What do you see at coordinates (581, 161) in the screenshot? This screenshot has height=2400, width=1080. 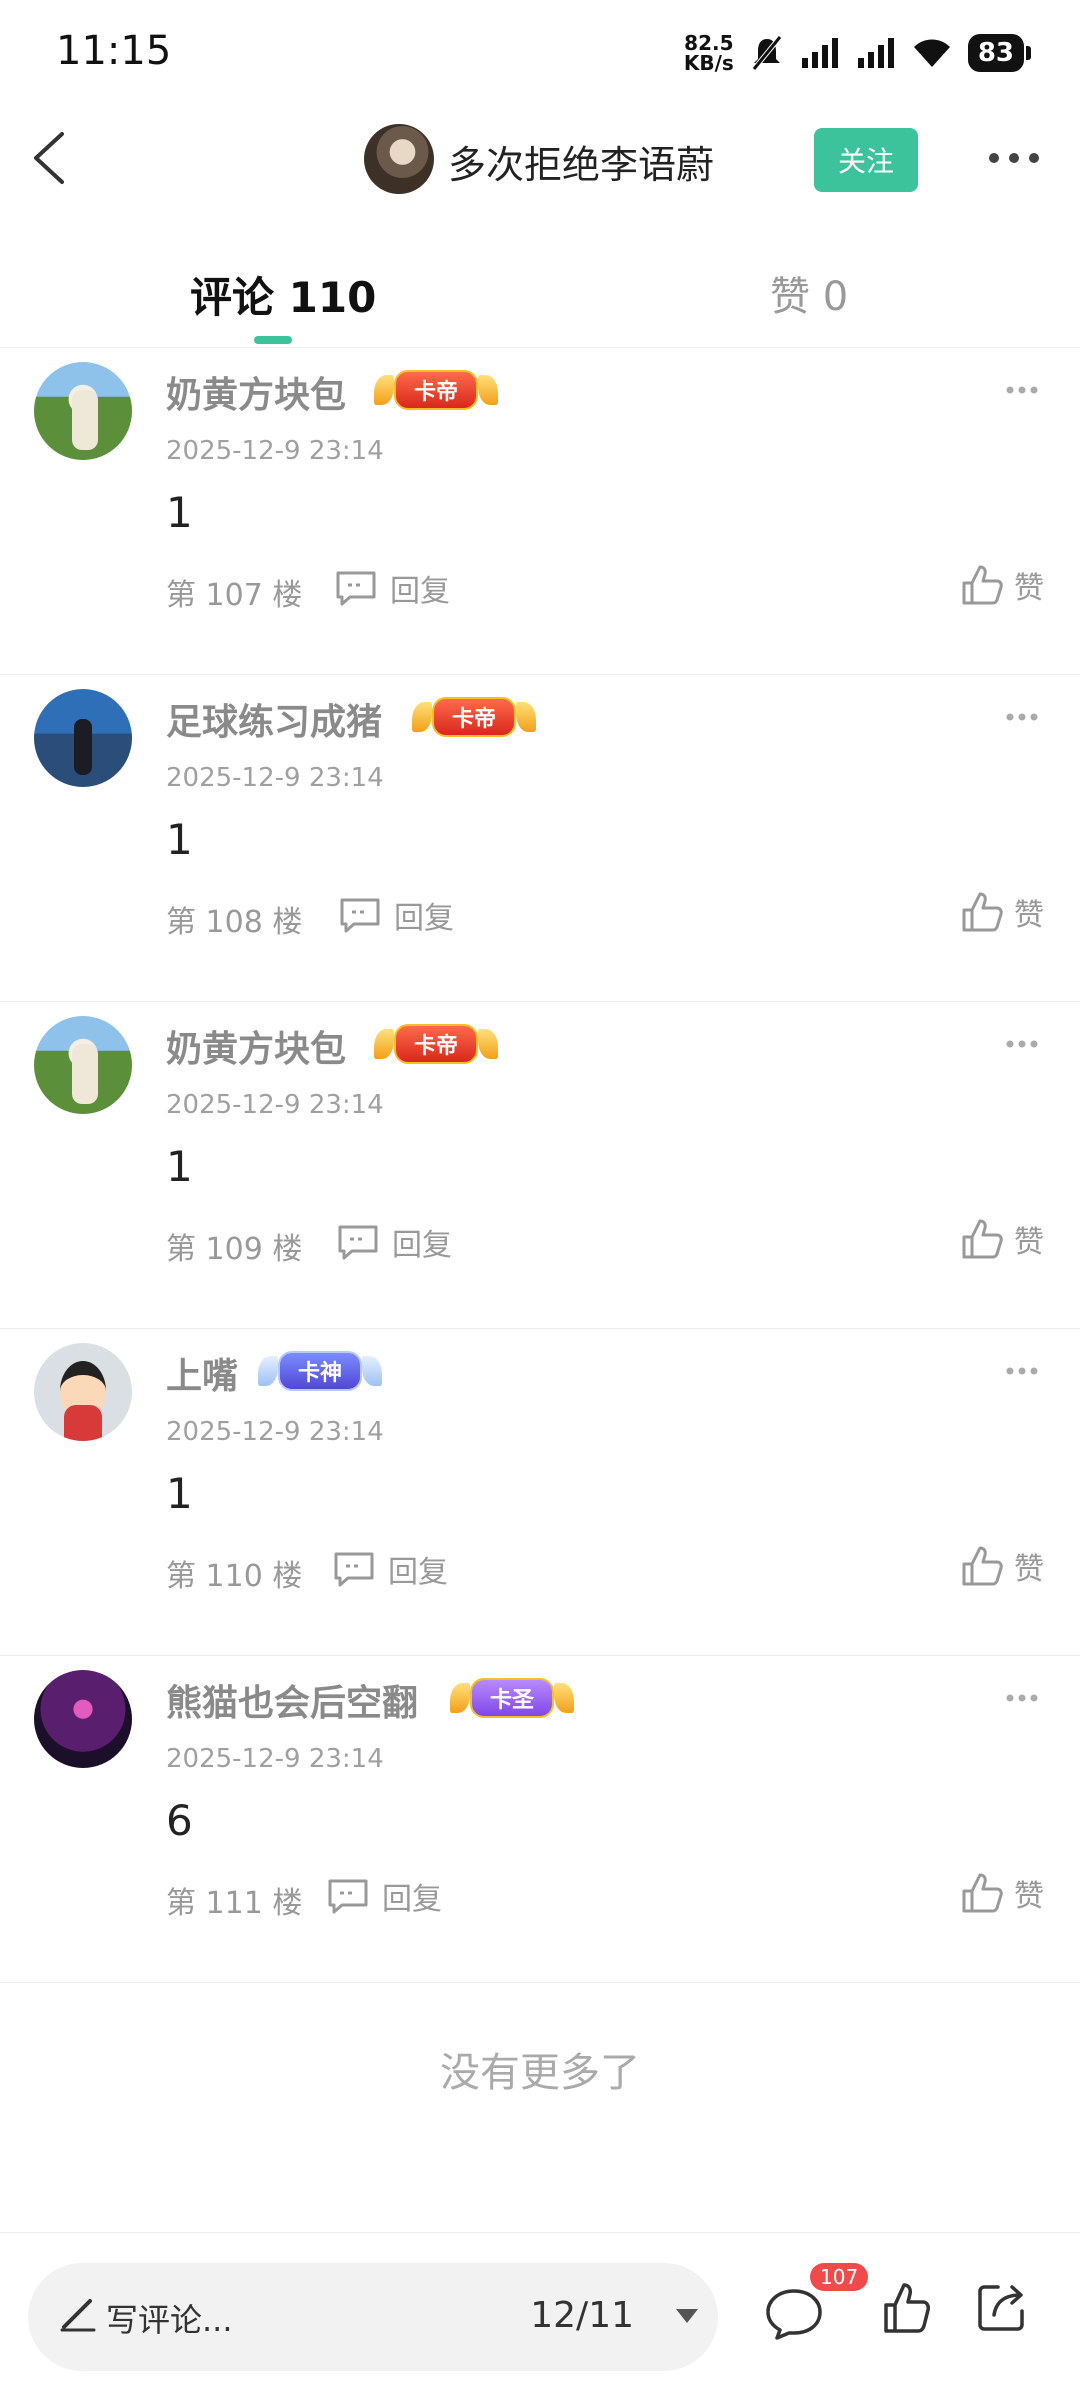 I see `author-name: 多次拒绝李语蔚` at bounding box center [581, 161].